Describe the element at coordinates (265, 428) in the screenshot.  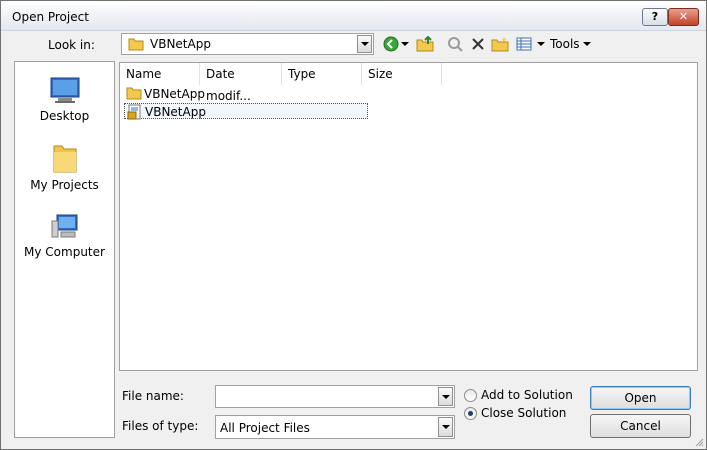
I see `files-of-type-value: All Project Files` at that location.